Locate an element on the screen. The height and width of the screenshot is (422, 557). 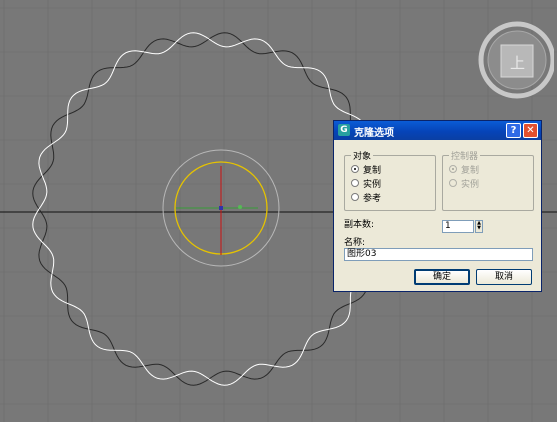
radio-copy-label: 复制 is located at coordinates (372, 171).